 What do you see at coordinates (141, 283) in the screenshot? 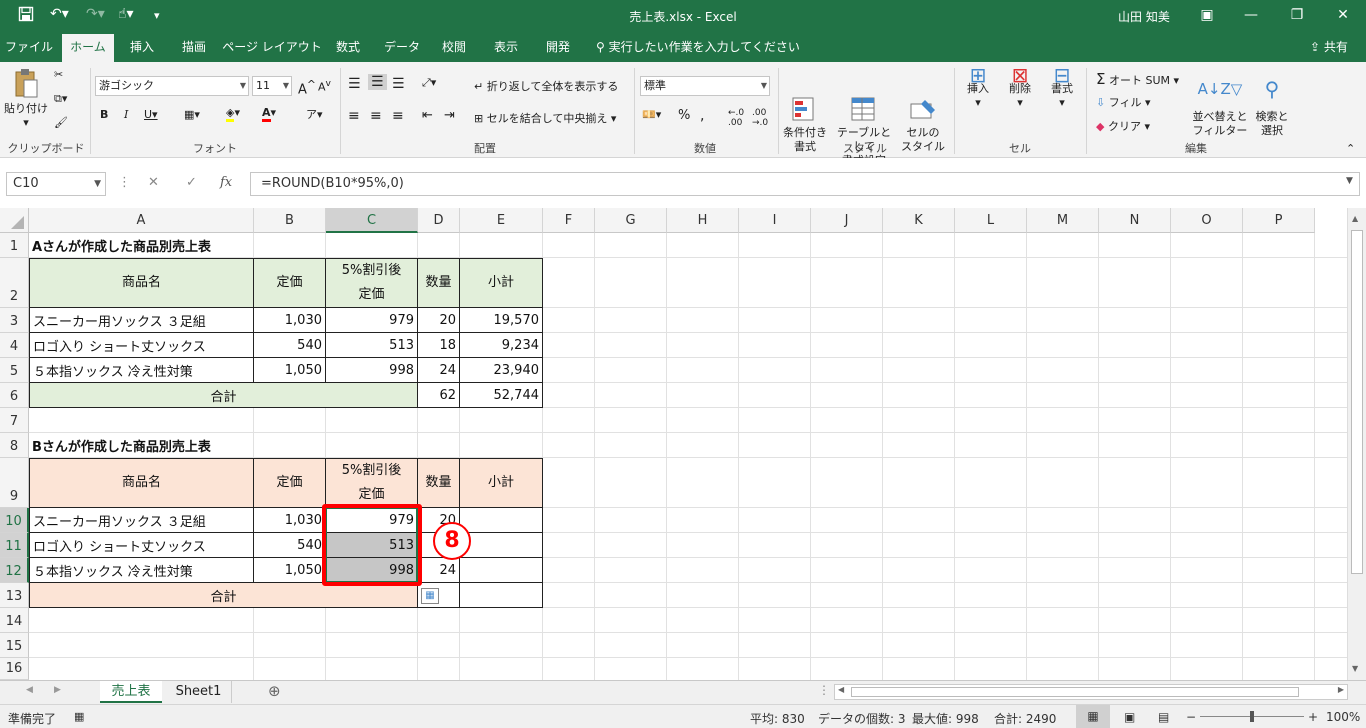
I see `table-a-header-name: 商品名` at bounding box center [141, 283].